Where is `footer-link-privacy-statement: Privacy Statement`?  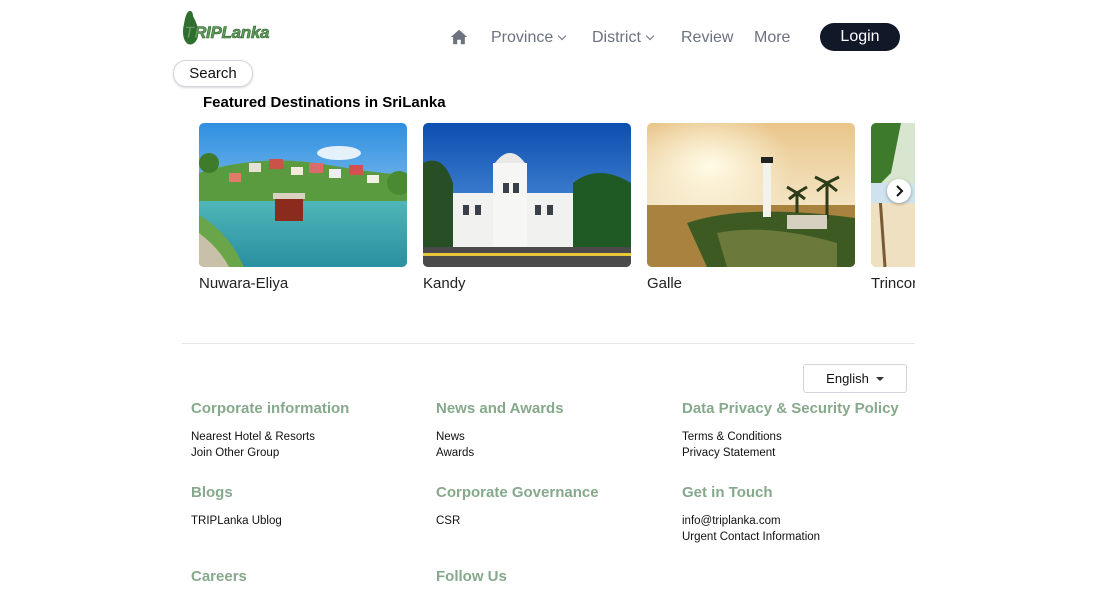
footer-link-privacy-statement: Privacy Statement is located at coordinates (728, 453).